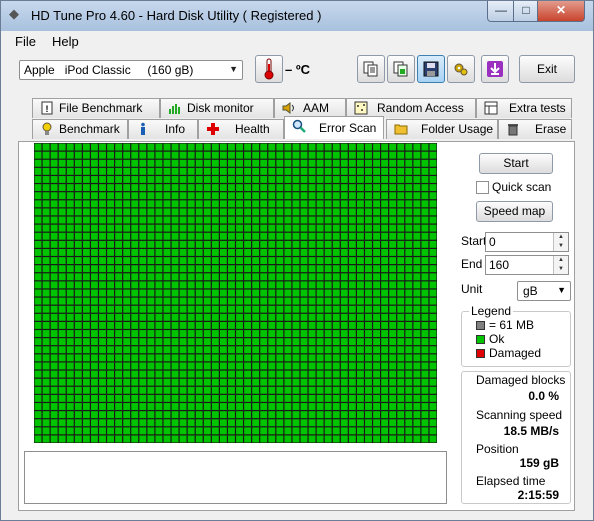 This screenshot has width=594, height=521. I want to click on tab-erase: Erase, so click(535, 129).